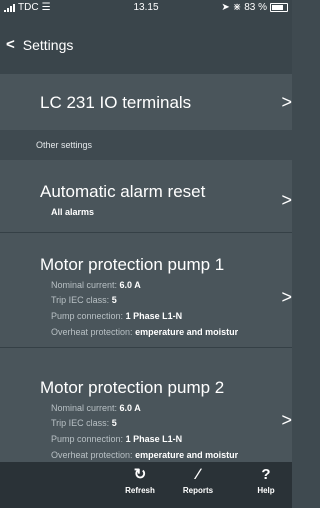  I want to click on pump2-title: Motor protection pump 2, so click(132, 387).